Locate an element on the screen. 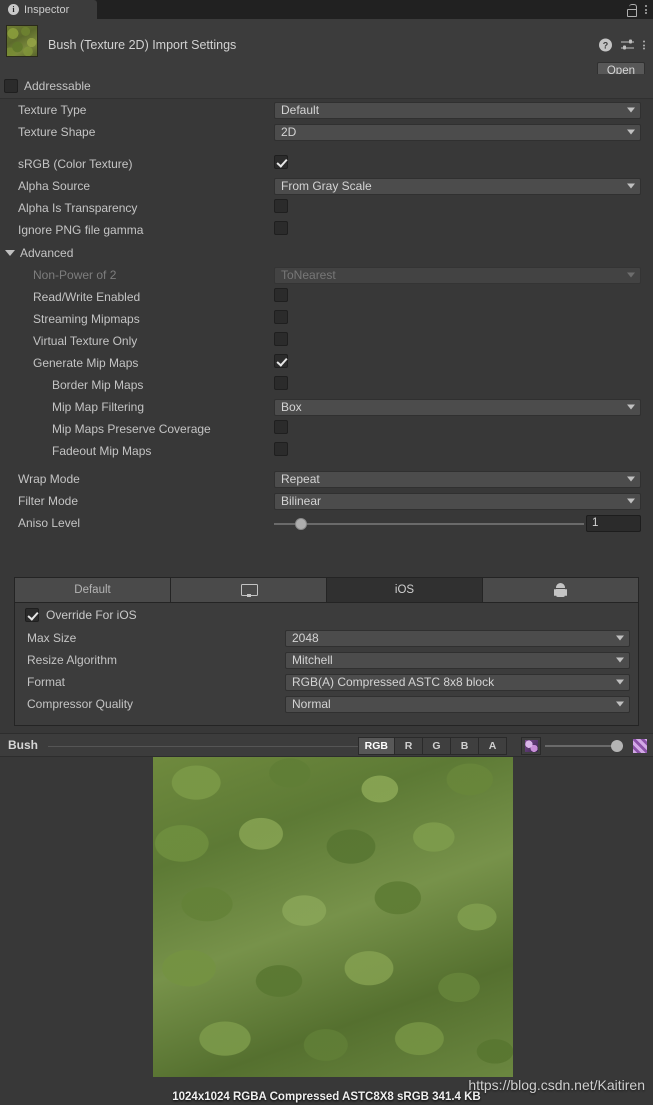 Image resolution: width=653 pixels, height=1105 pixels. tab-inspector: i Inspector is located at coordinates (48, 9).